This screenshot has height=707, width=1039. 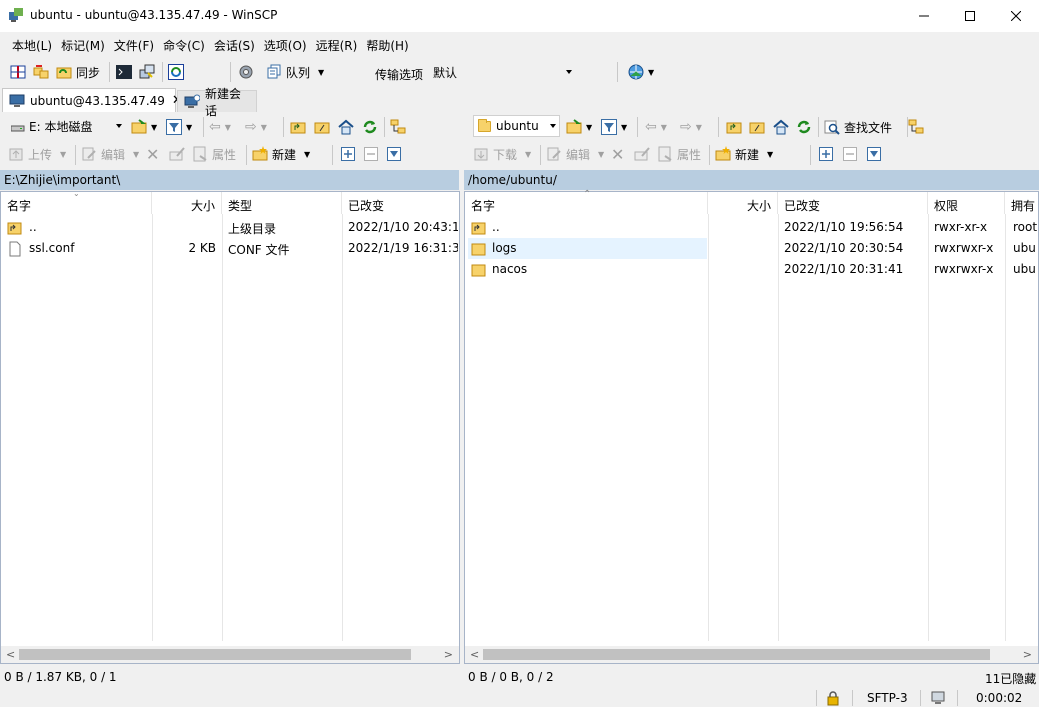 What do you see at coordinates (826, 154) in the screenshot?
I see `remote-select-button` at bounding box center [826, 154].